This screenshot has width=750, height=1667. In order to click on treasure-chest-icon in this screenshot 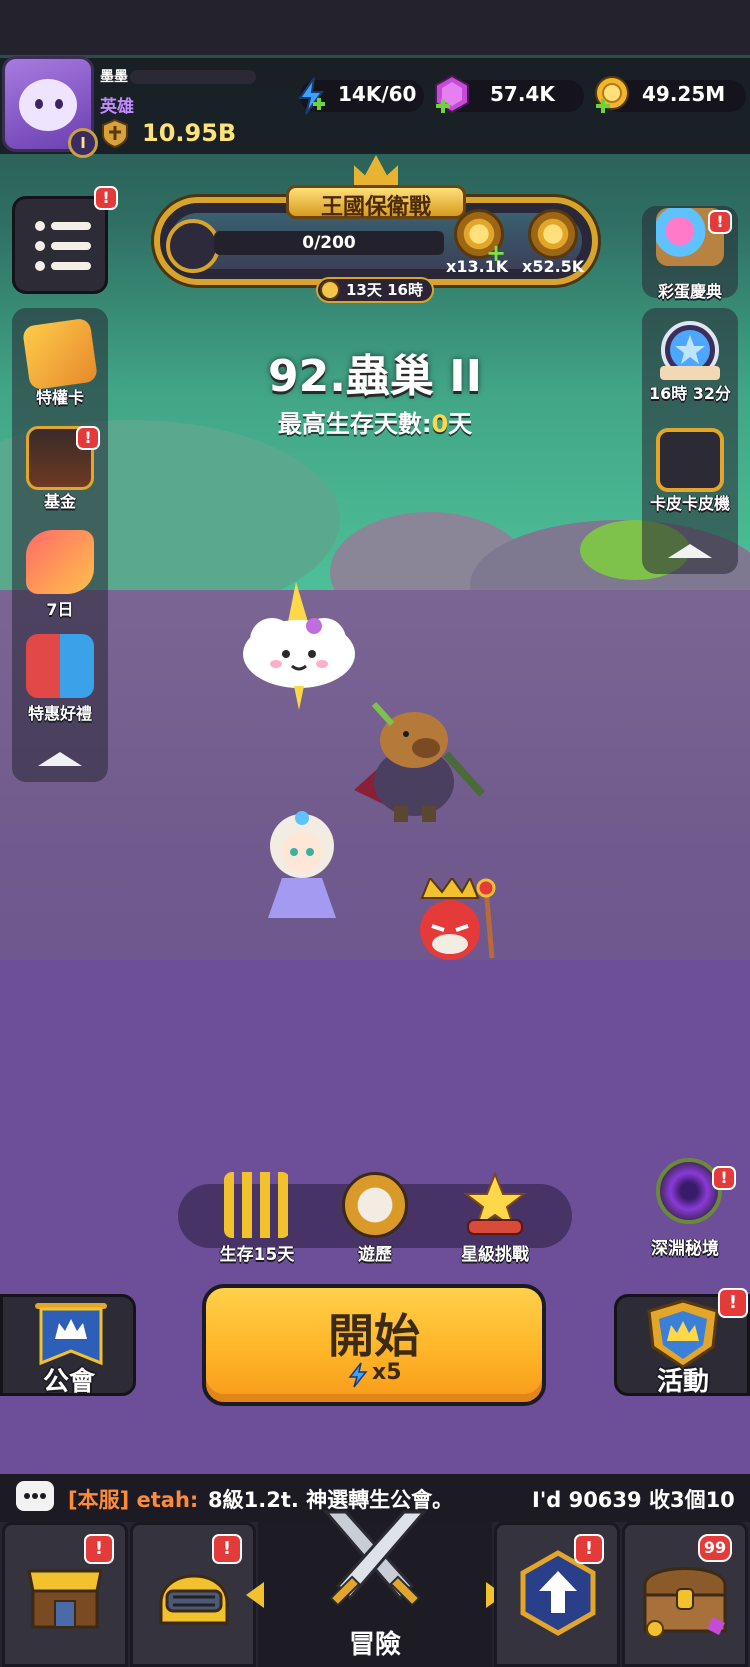, I will do `click(685, 1602)`.